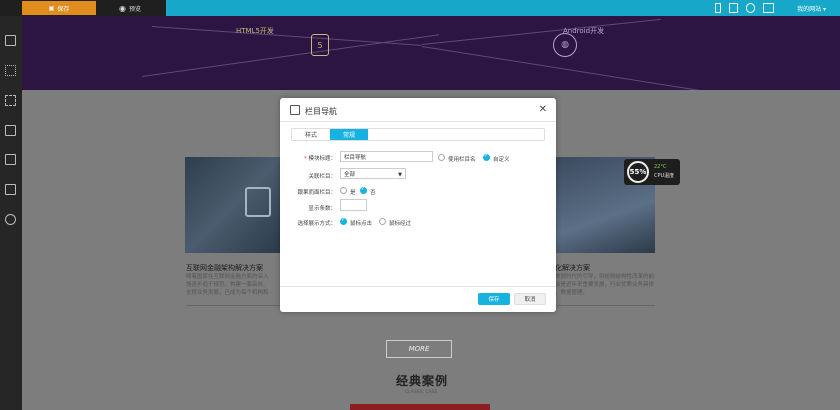 The width and height of the screenshot is (840, 410). Describe the element at coordinates (10, 130) in the screenshot. I see `crop-icon` at that location.